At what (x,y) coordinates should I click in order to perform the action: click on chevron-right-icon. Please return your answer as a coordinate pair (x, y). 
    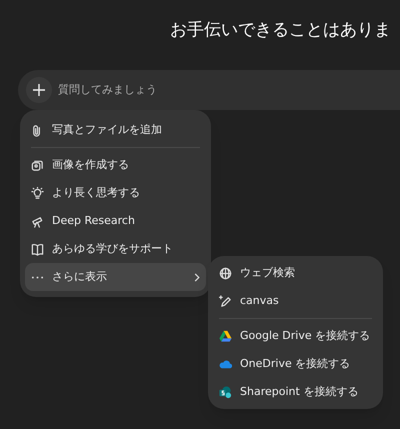
    Looking at the image, I should click on (197, 277).